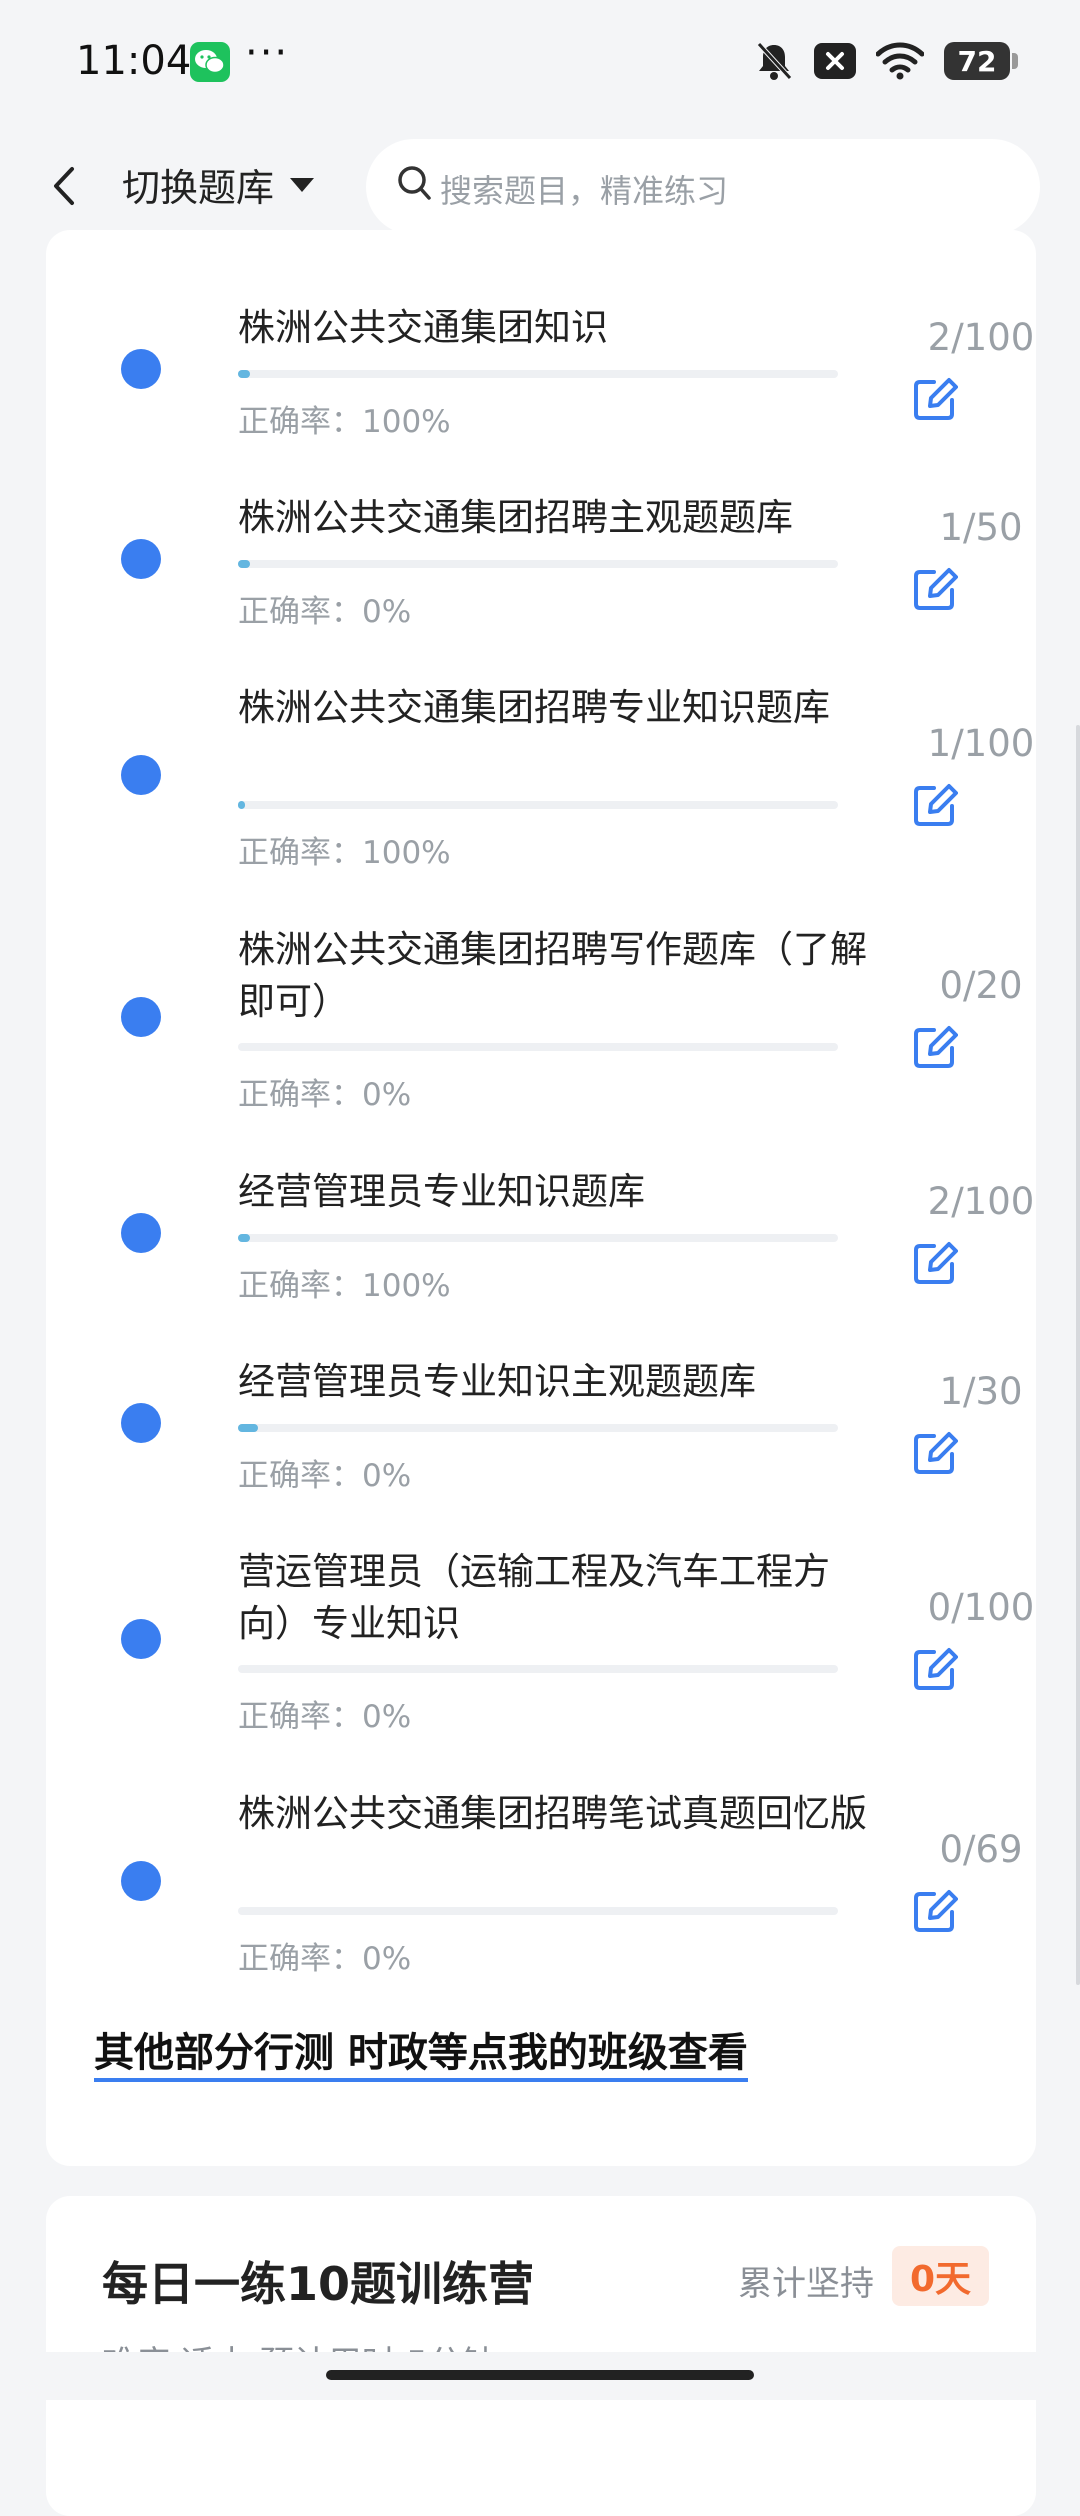 This screenshot has width=1080, height=2516. Describe the element at coordinates (900, 61) in the screenshot. I see `wifi-icon` at that location.